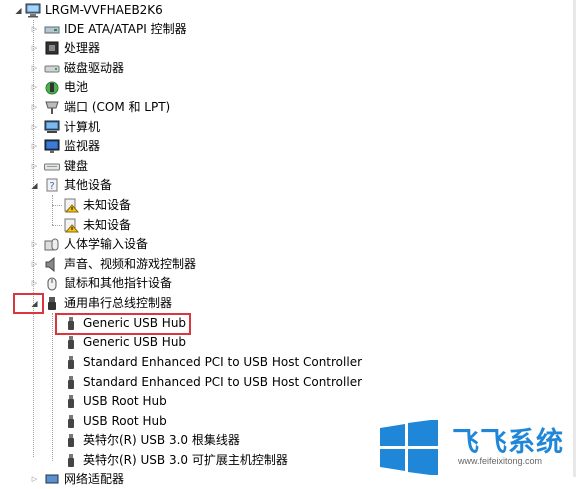 Image resolution: width=576 pixels, height=489 pixels. Describe the element at coordinates (52, 88) in the screenshot. I see `battery-icon` at that location.